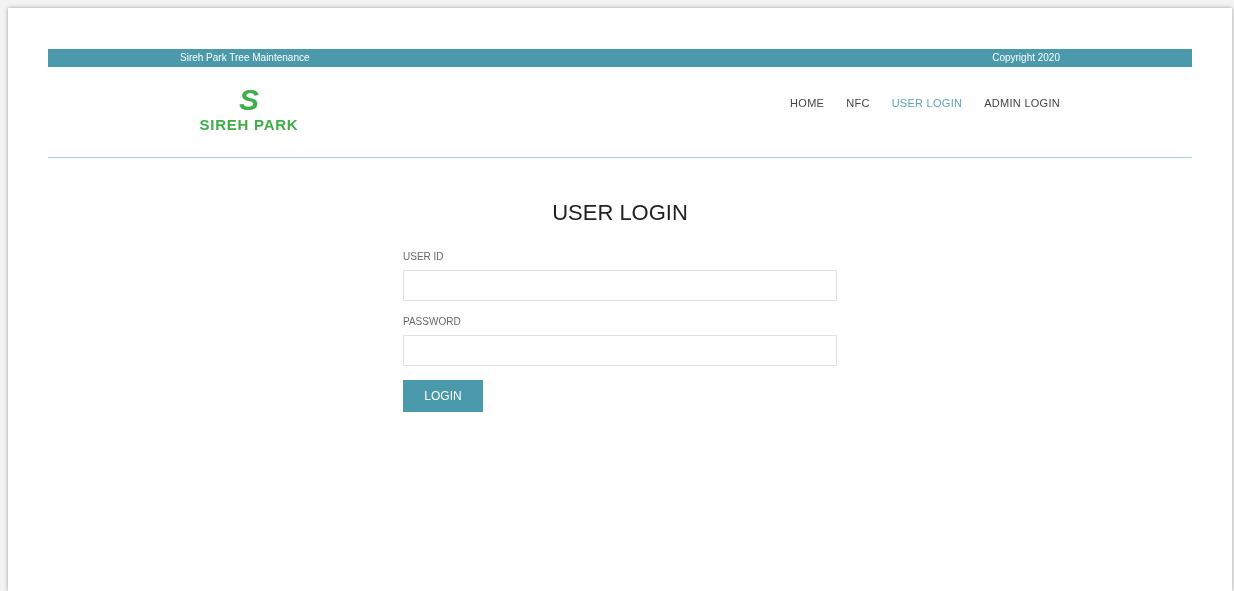  Describe the element at coordinates (620, 213) in the screenshot. I see `page-heading: USER LOGIN` at that location.